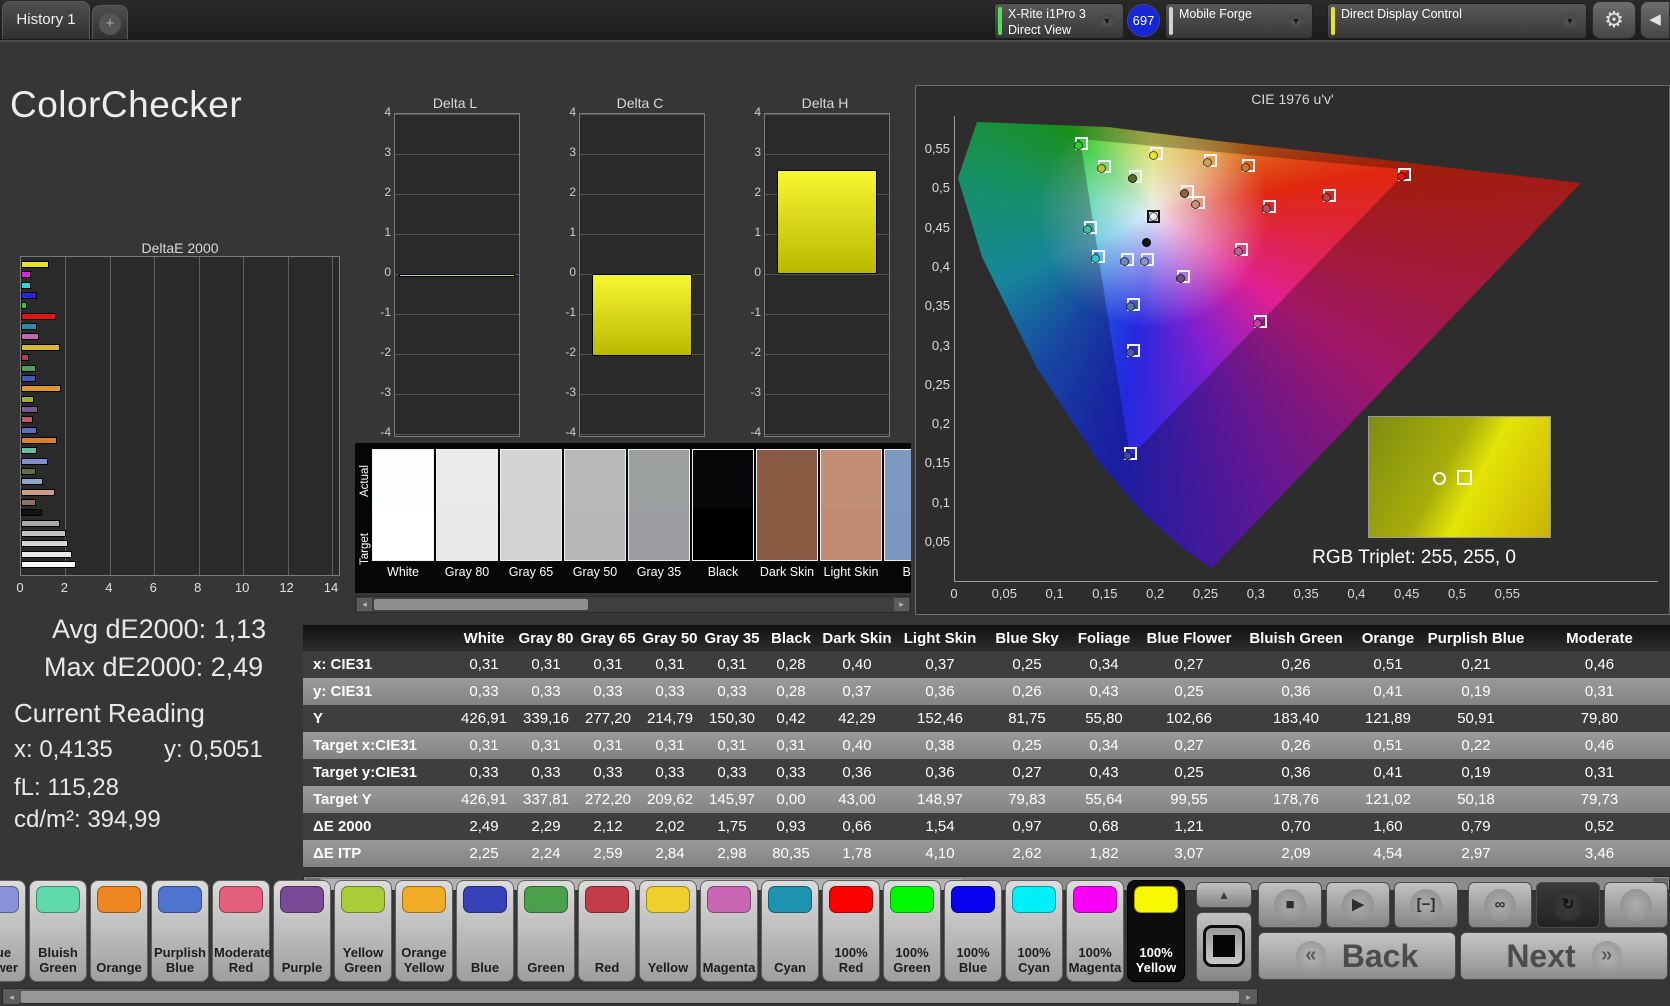 Image resolution: width=1670 pixels, height=1006 pixels. I want to click on table-cell: 0,26, so click(1027, 691).